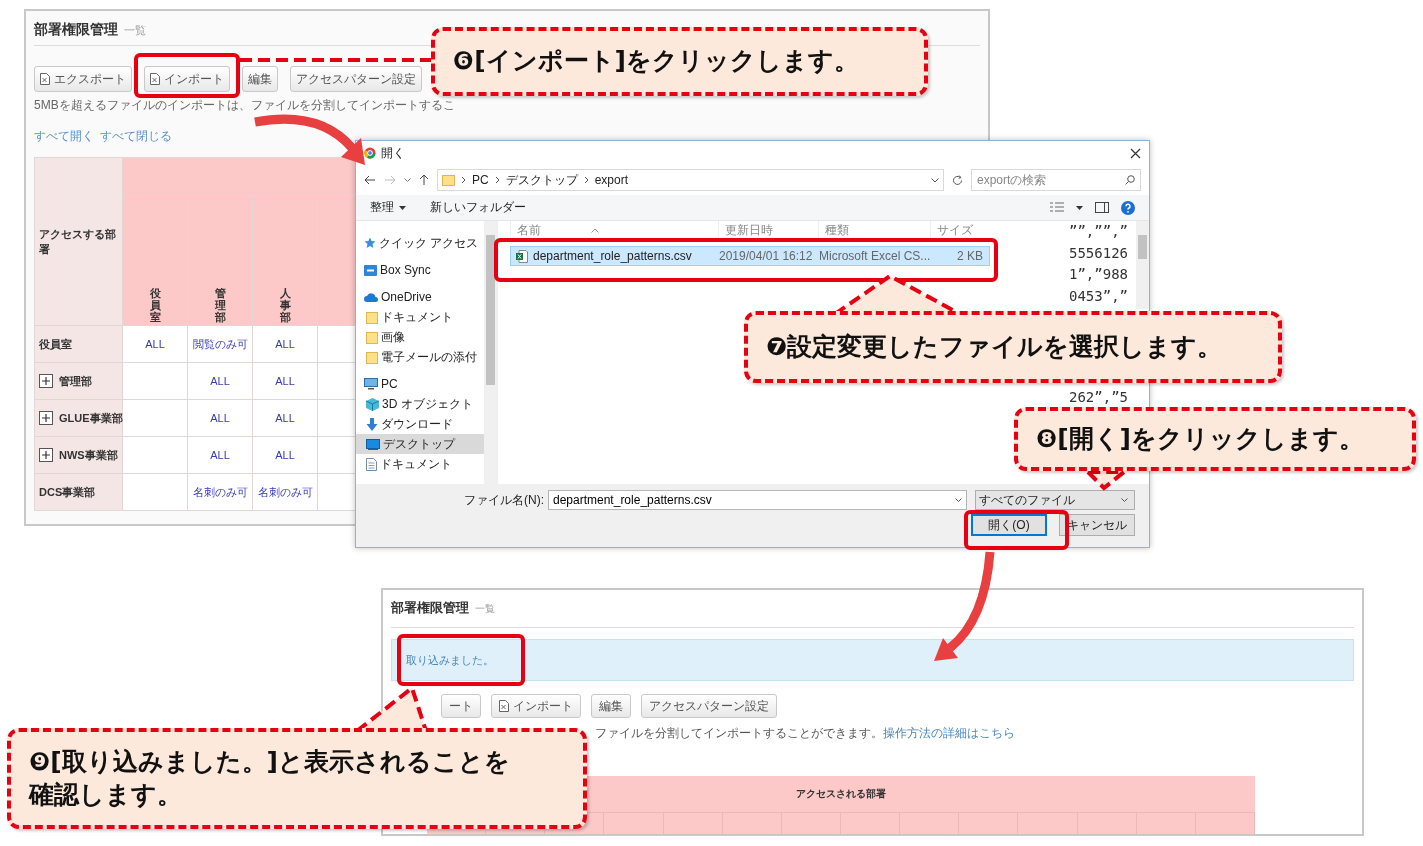  What do you see at coordinates (1135, 153) in the screenshot?
I see `close-icon` at bounding box center [1135, 153].